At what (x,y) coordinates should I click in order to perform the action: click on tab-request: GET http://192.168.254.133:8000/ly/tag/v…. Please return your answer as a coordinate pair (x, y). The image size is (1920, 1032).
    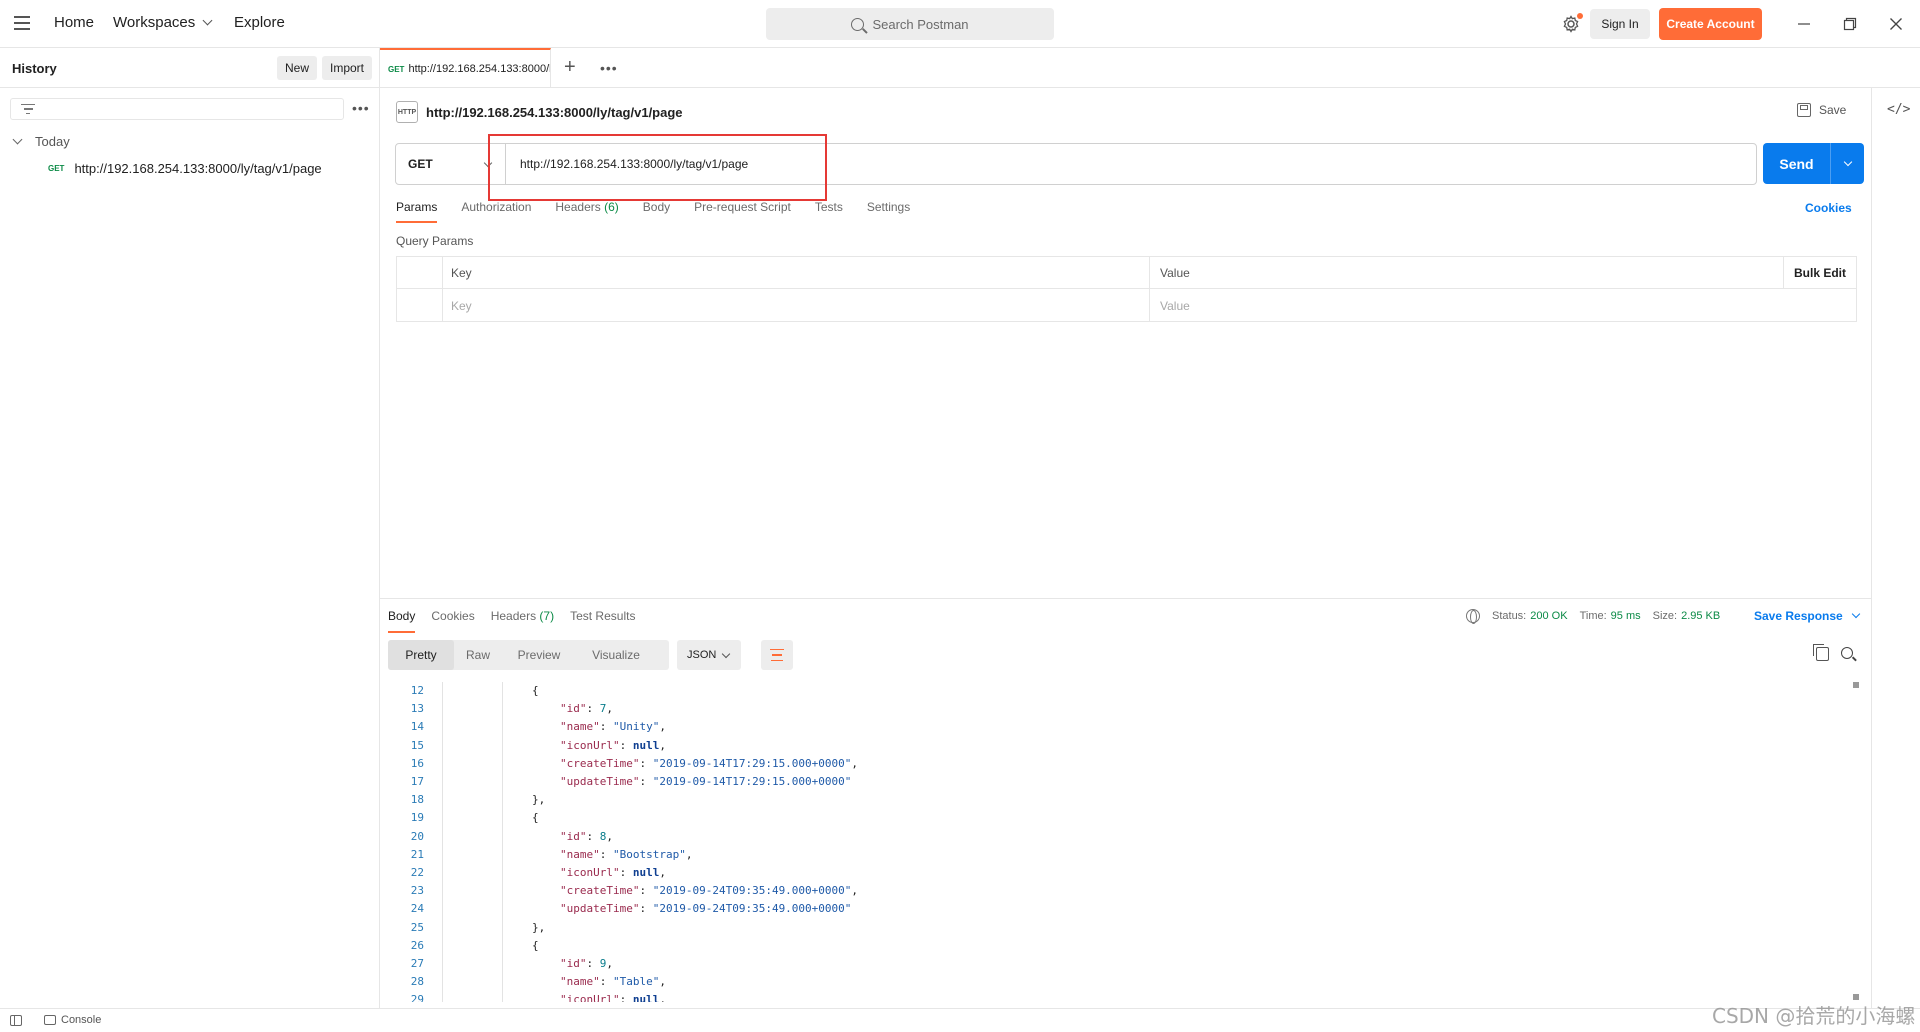
    Looking at the image, I should click on (465, 68).